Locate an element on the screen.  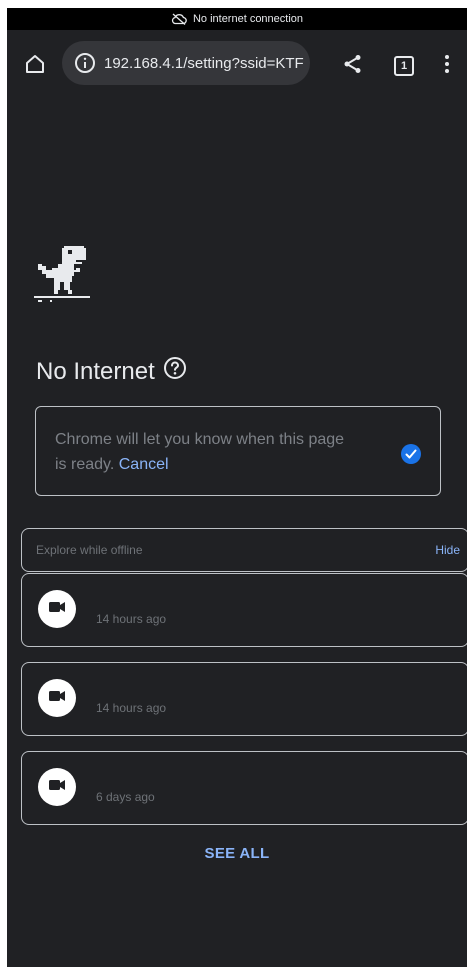
help-circle-icon is located at coordinates (175, 371).